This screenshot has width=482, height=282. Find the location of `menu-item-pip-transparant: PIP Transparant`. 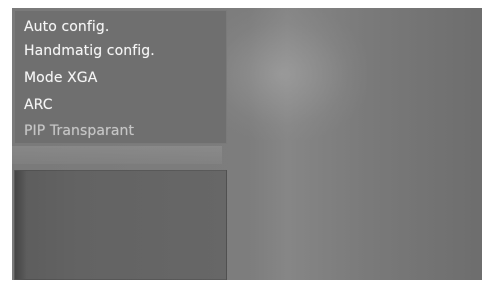

menu-item-pip-transparant: PIP Transparant is located at coordinates (79, 131).